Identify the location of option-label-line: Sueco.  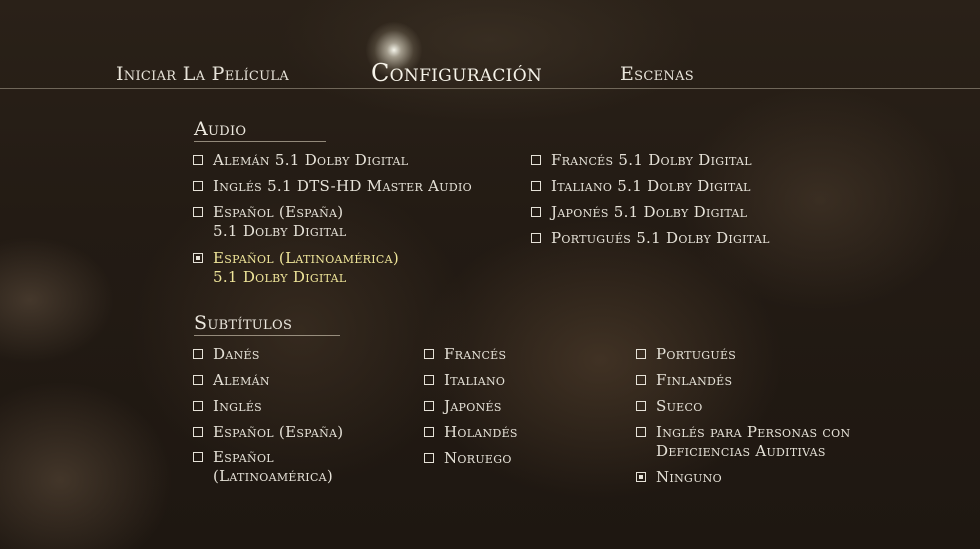
(679, 406).